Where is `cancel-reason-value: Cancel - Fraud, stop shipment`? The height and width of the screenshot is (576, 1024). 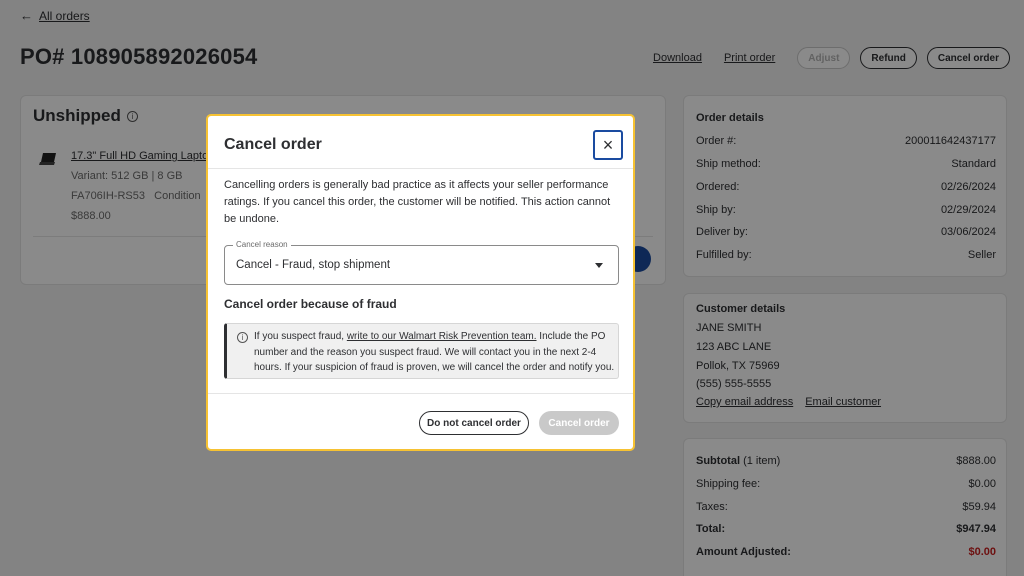
cancel-reason-value: Cancel - Fraud, stop shipment is located at coordinates (313, 265).